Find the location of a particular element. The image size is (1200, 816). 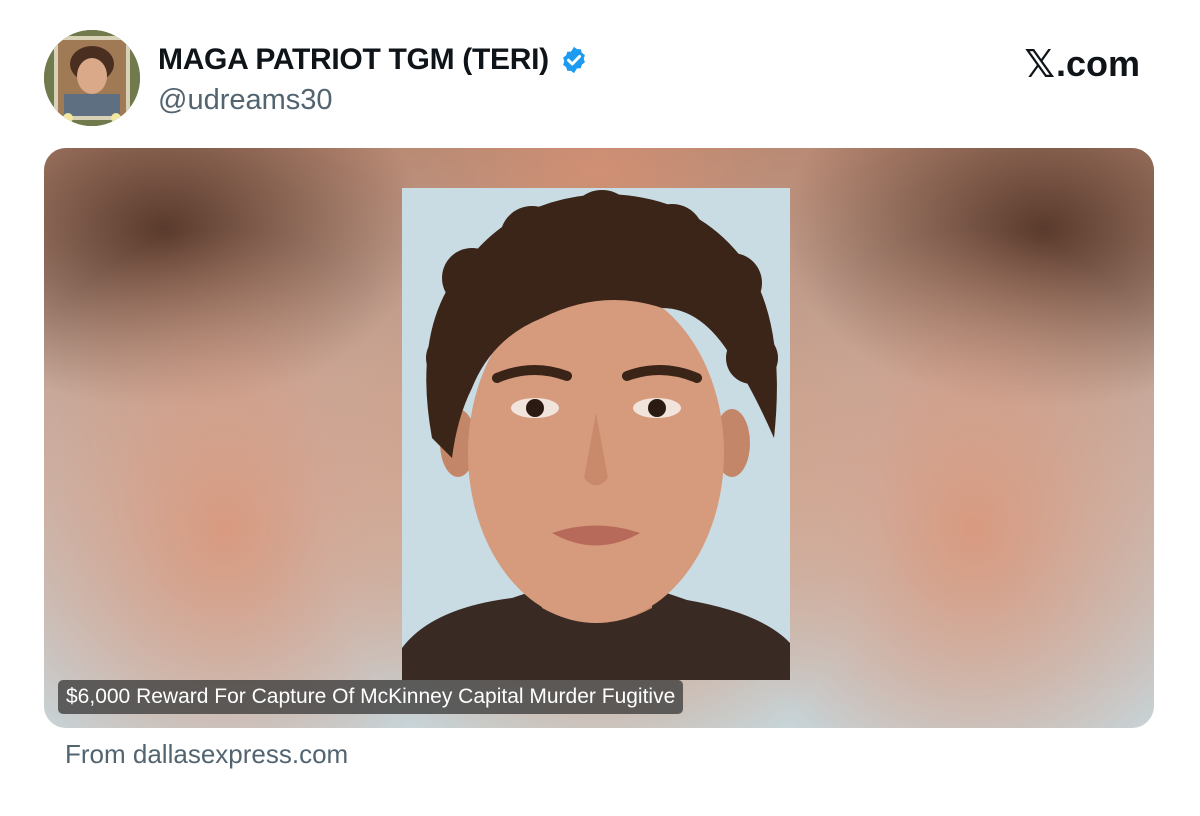

display-name-text: MAGA PATRIOT TGM (TERI) is located at coordinates (353, 59).